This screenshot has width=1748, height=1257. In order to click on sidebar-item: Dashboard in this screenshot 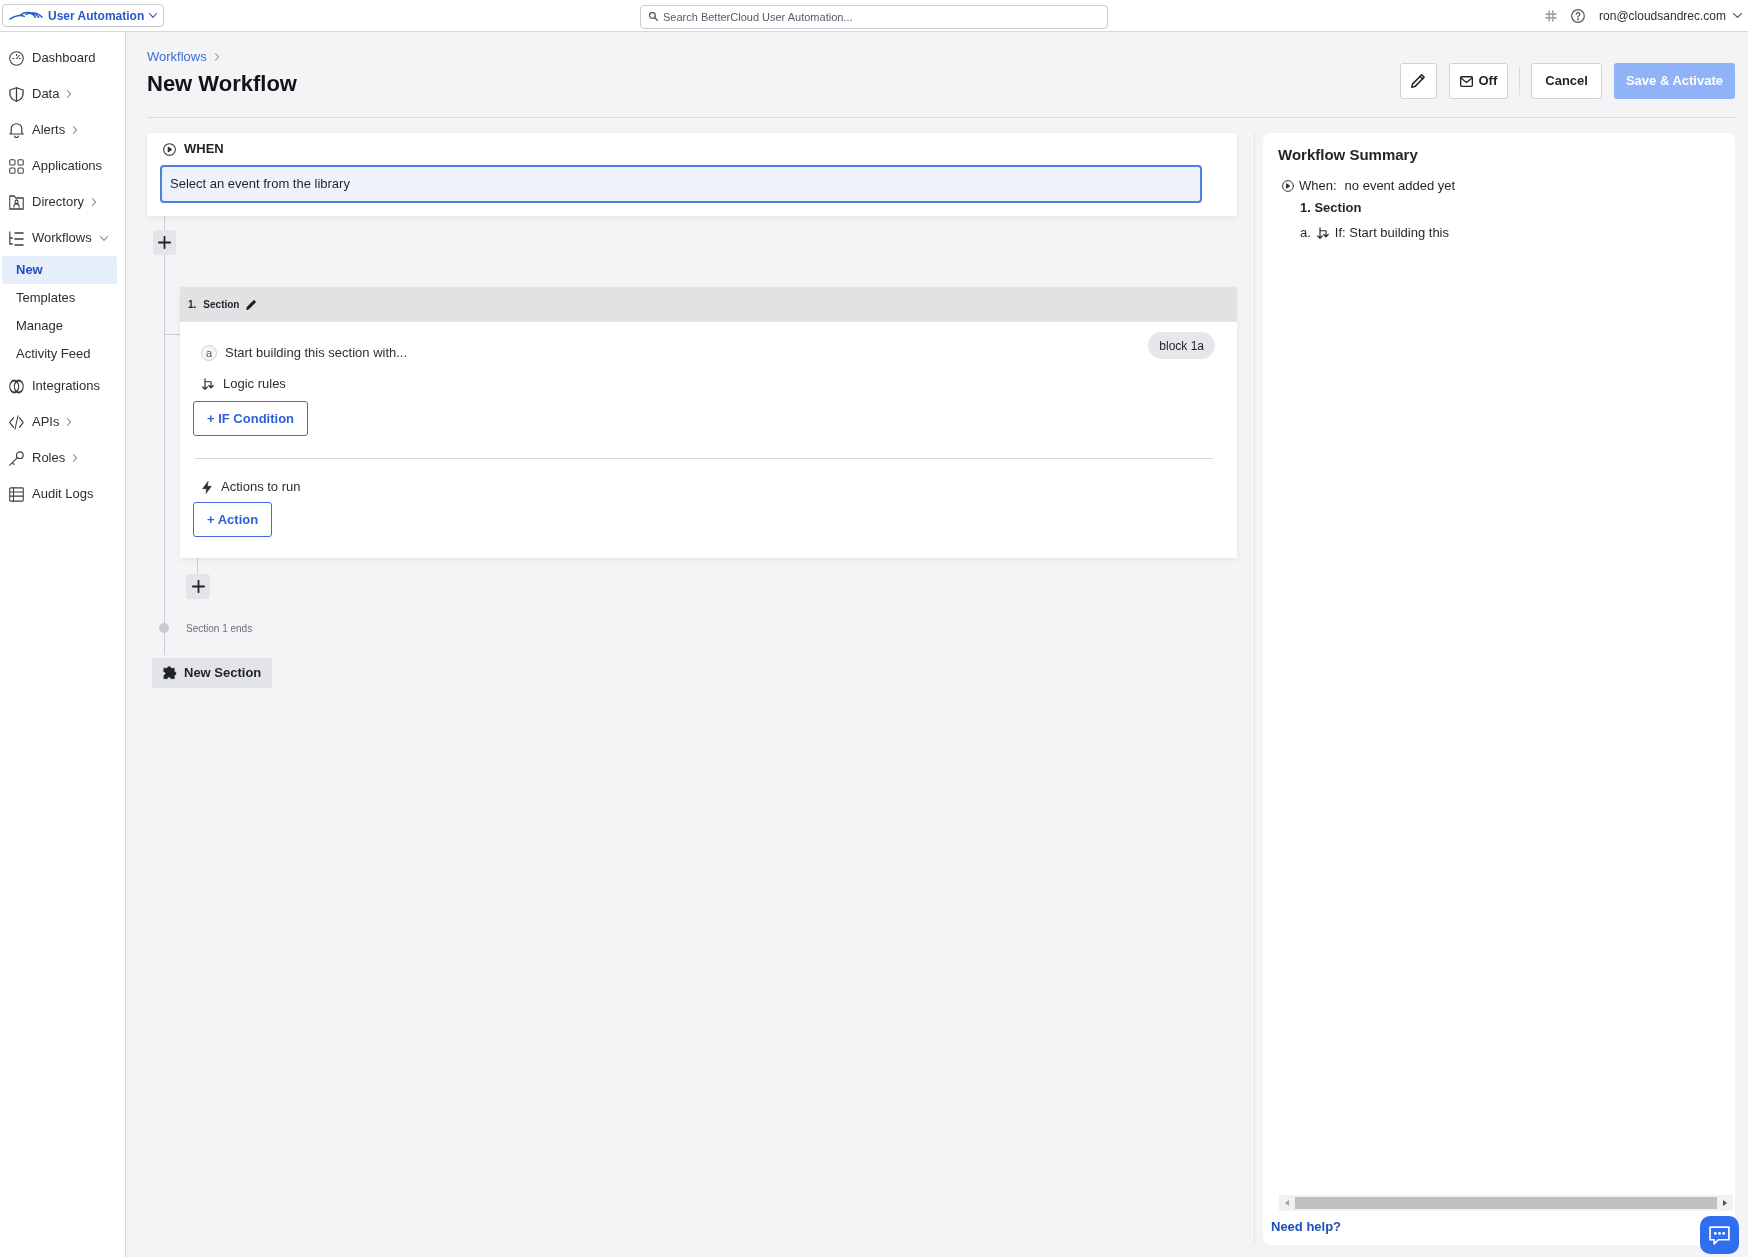, I will do `click(62, 58)`.